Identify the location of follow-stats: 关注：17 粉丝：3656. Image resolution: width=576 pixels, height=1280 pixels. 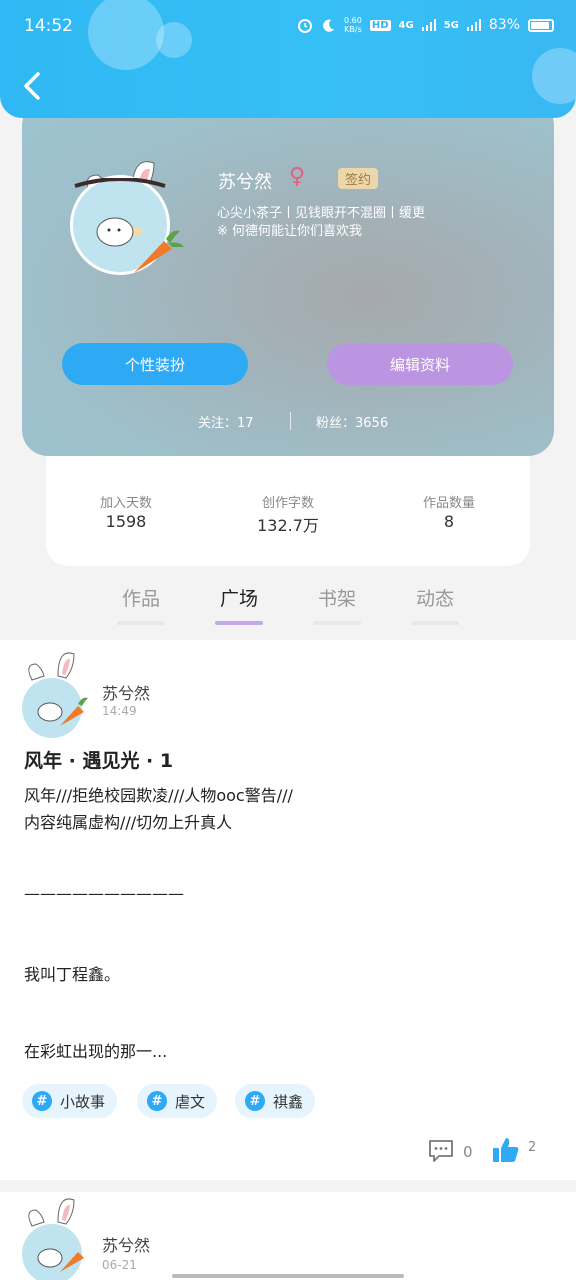
(288, 422).